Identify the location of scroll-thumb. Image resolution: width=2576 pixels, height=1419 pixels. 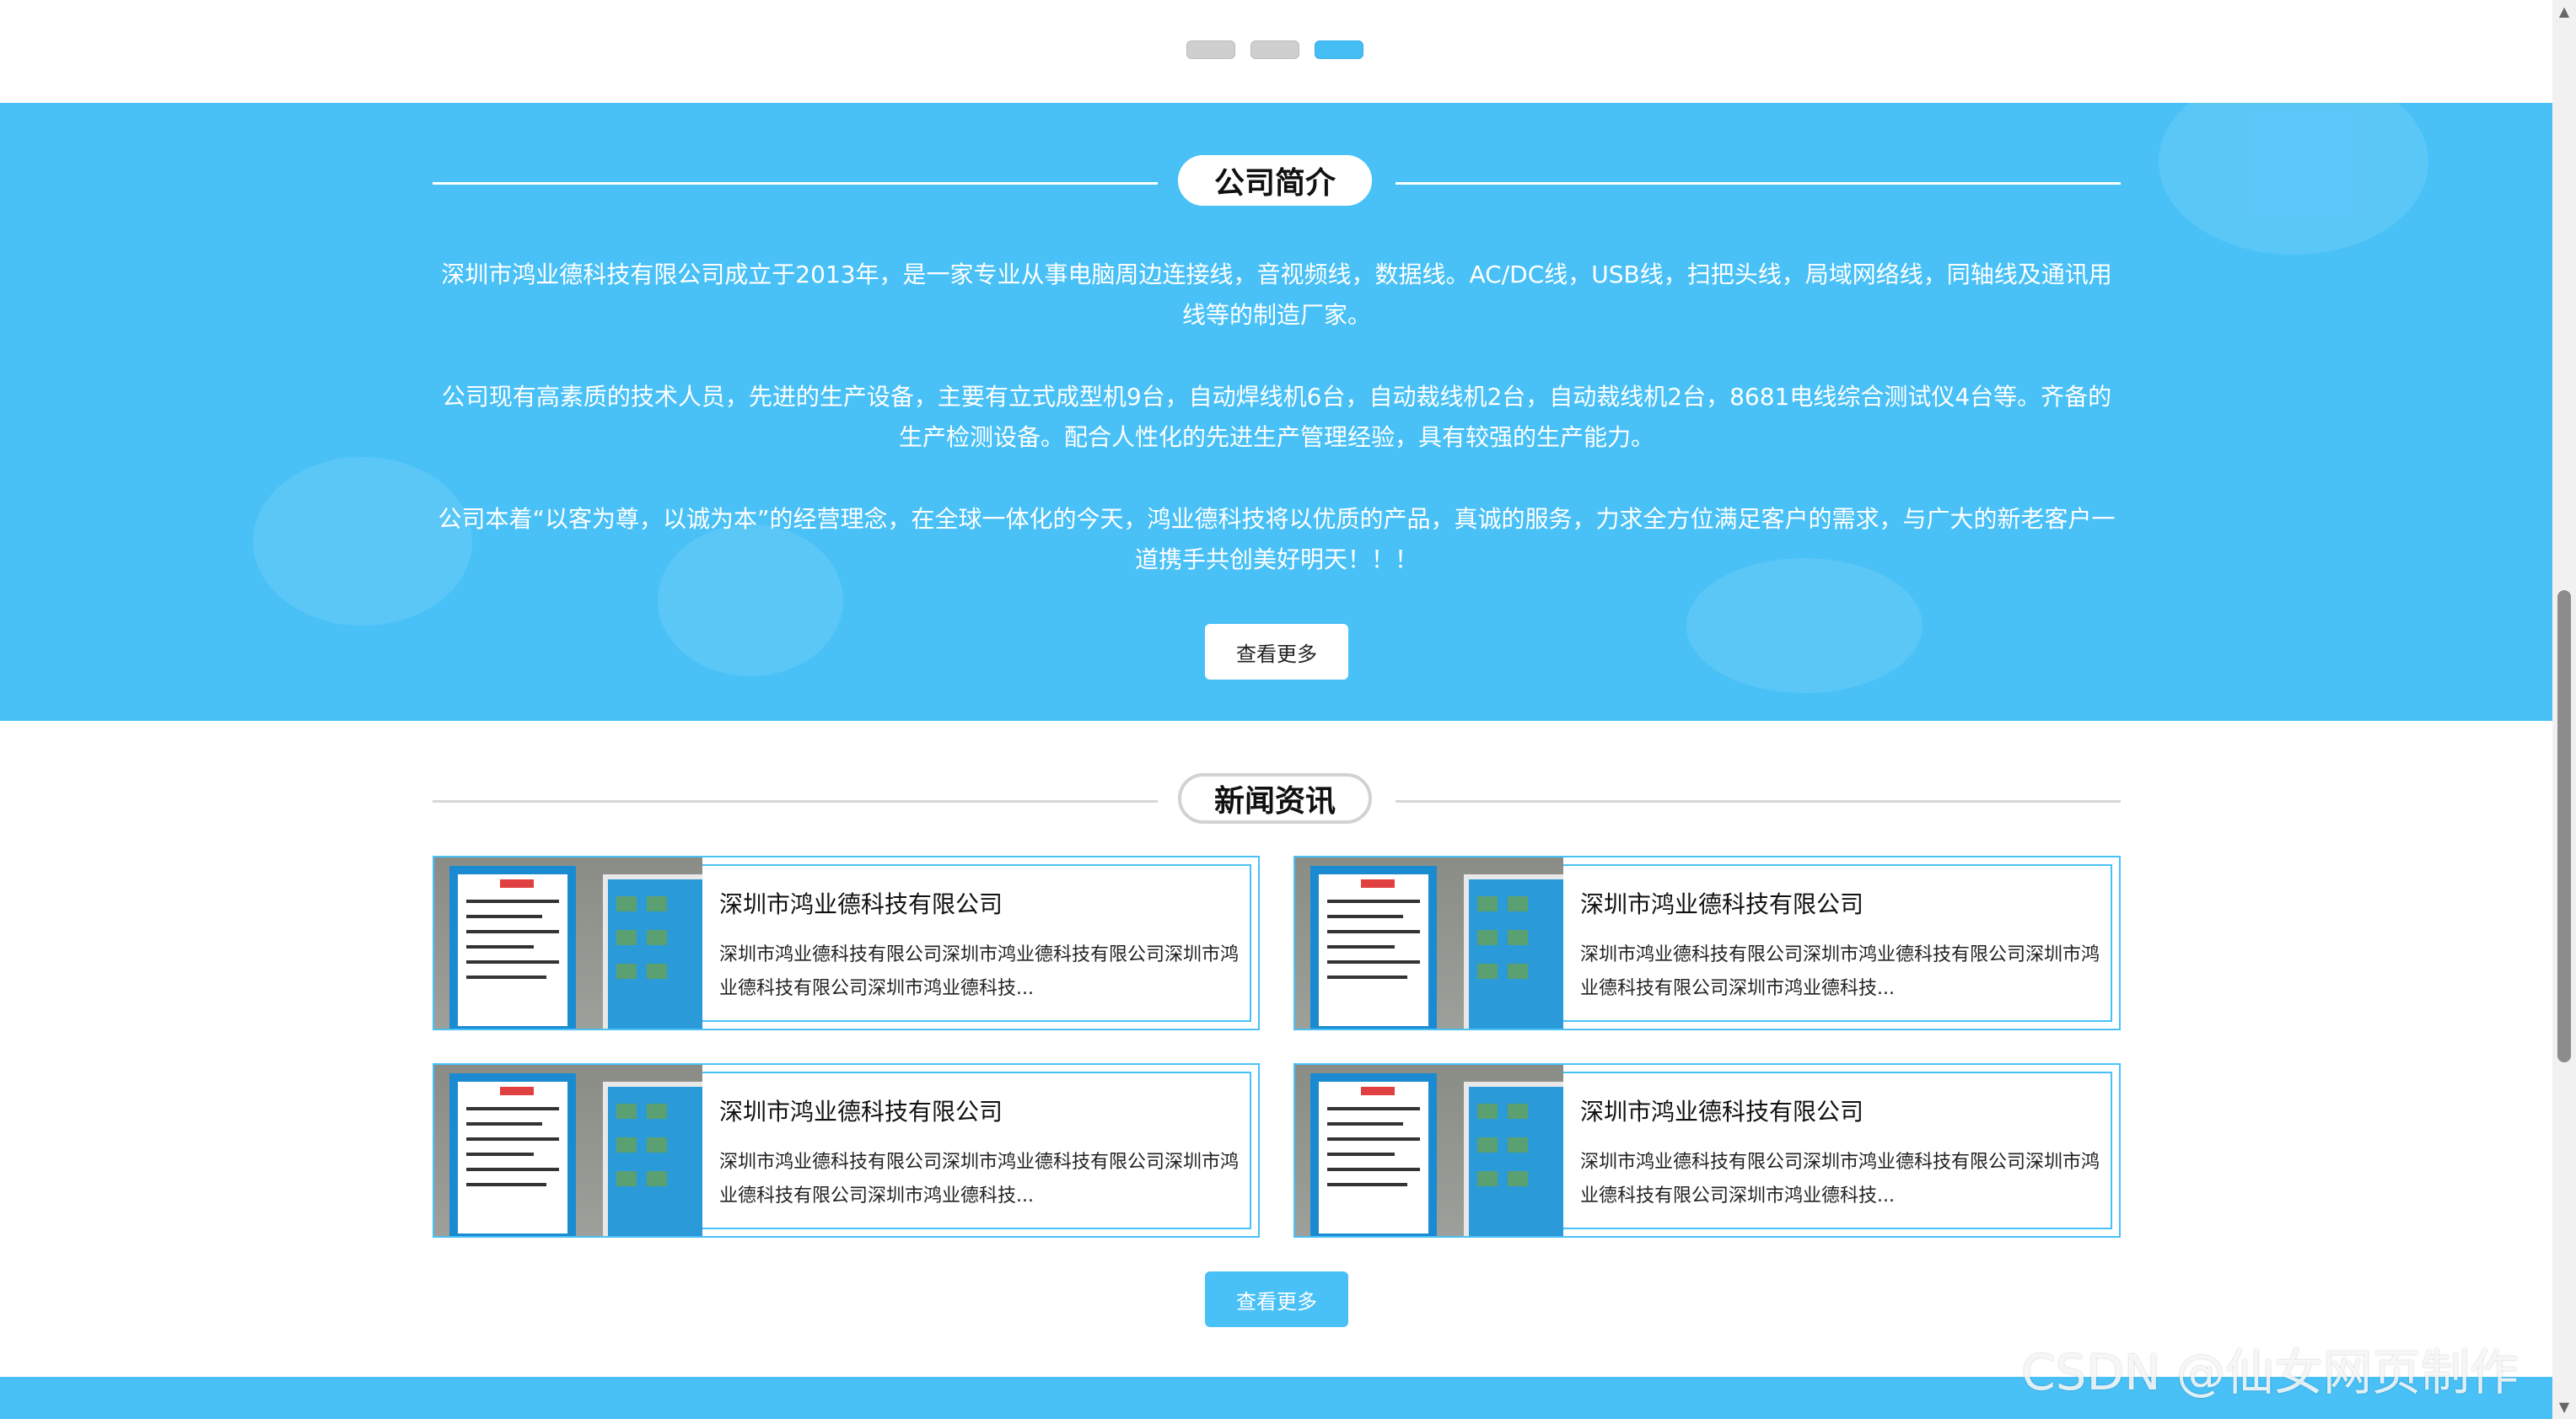
(2564, 826).